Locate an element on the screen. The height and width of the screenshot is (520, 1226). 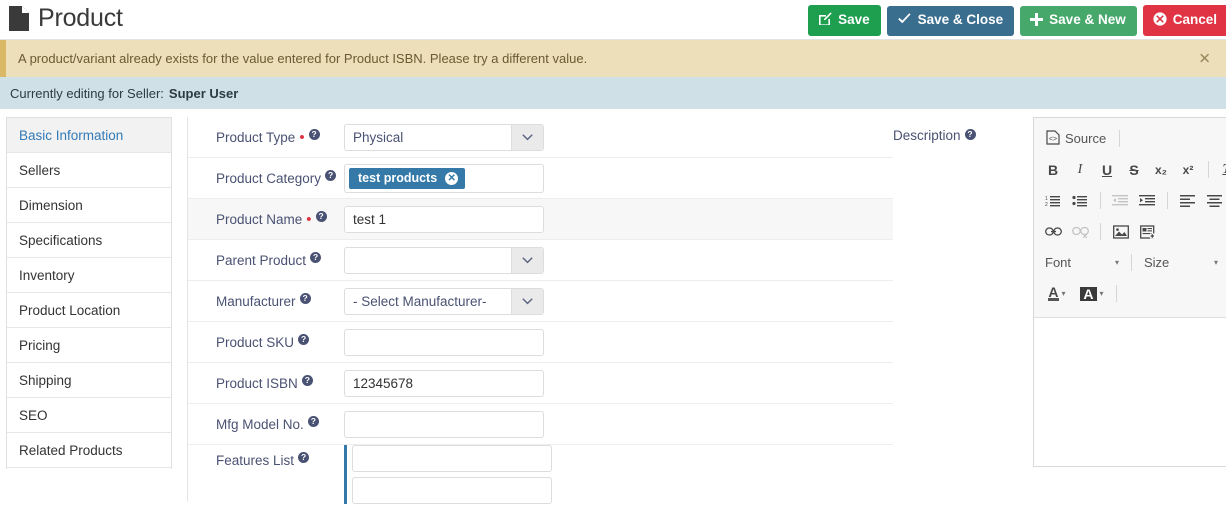
label-text: Manufacturer is located at coordinates (256, 301).